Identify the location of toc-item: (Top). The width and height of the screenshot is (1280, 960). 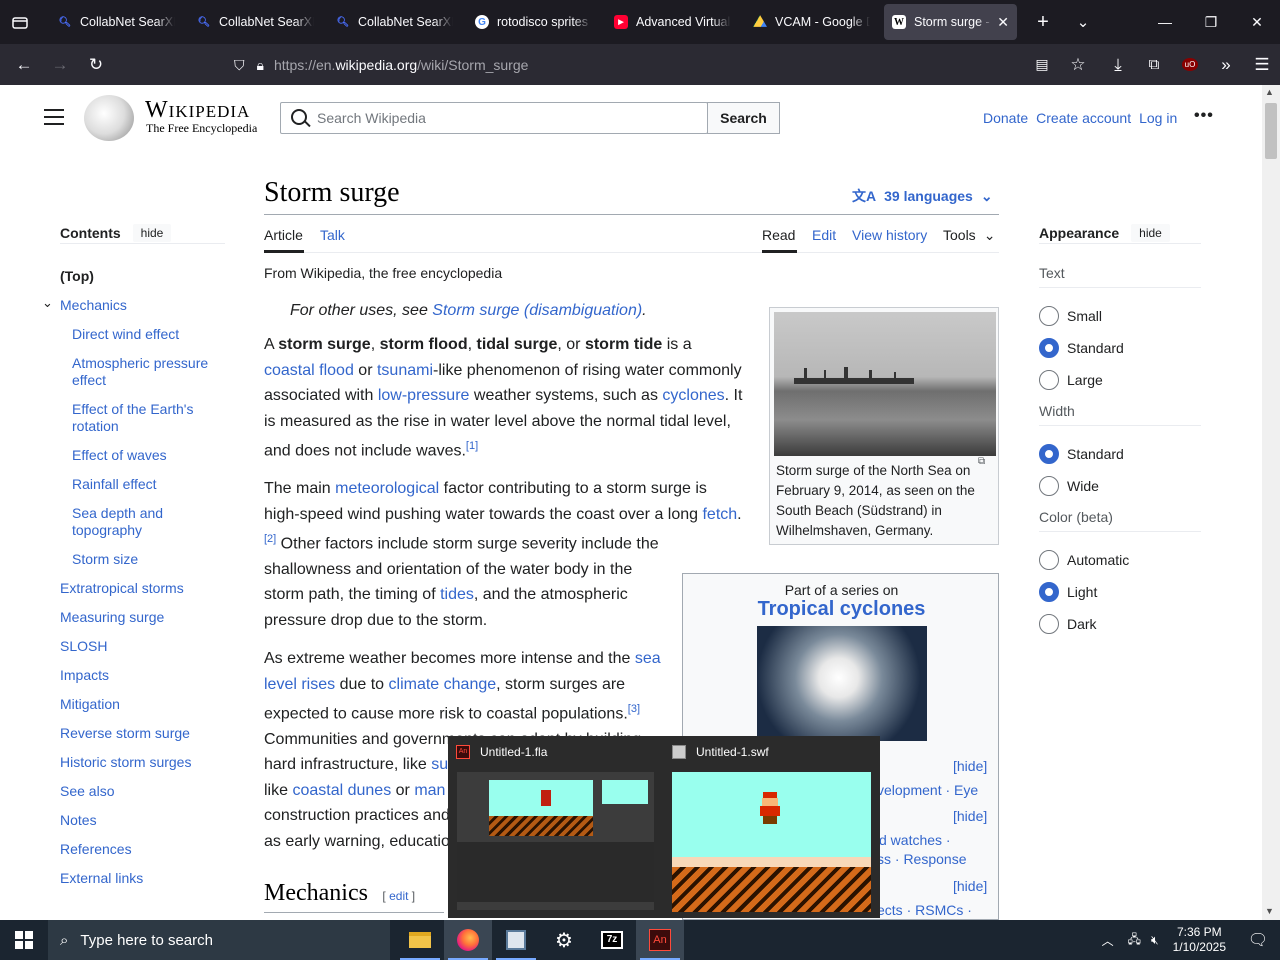
(142, 276).